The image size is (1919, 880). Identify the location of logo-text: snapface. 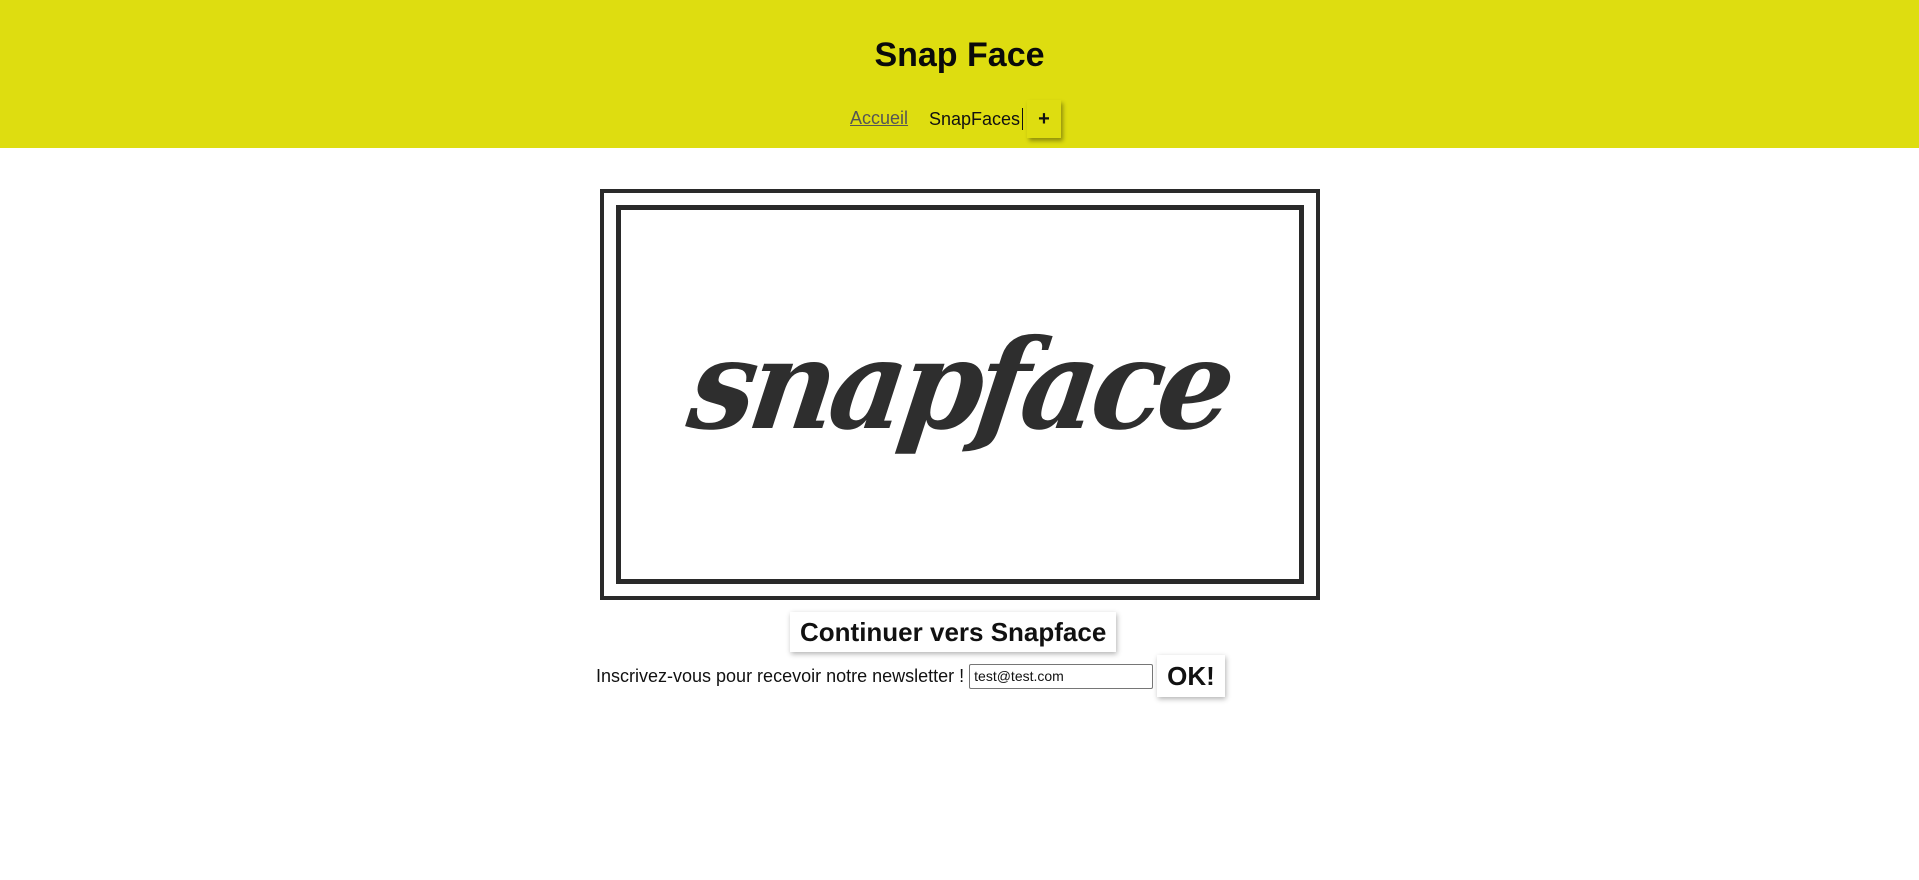
(960, 384).